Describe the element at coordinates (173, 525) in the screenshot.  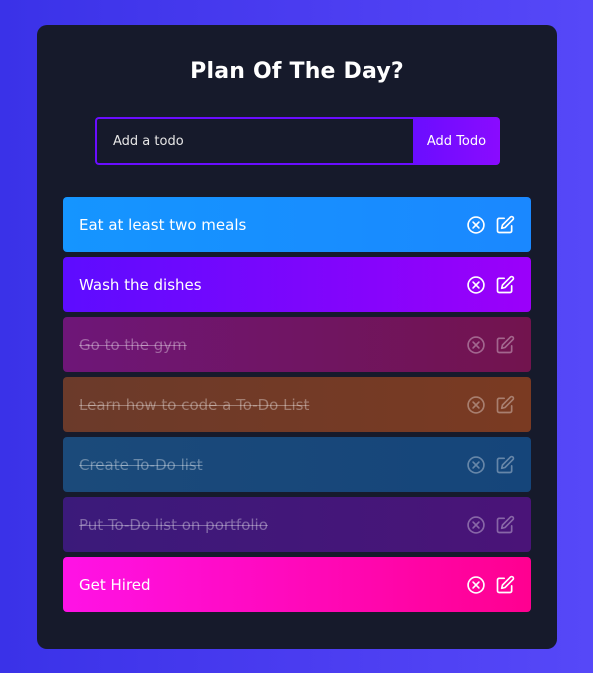
I see `todo-text: Put To-Do list on portfolio` at that location.